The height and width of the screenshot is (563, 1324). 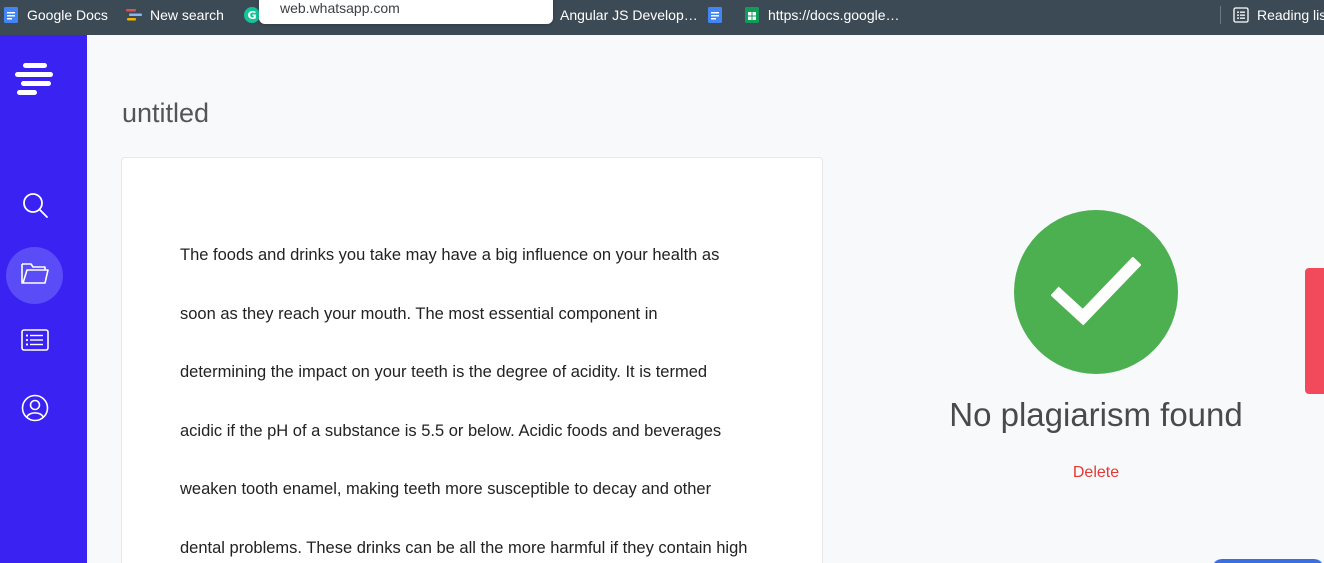 I want to click on page-title: untitled, so click(x=165, y=113).